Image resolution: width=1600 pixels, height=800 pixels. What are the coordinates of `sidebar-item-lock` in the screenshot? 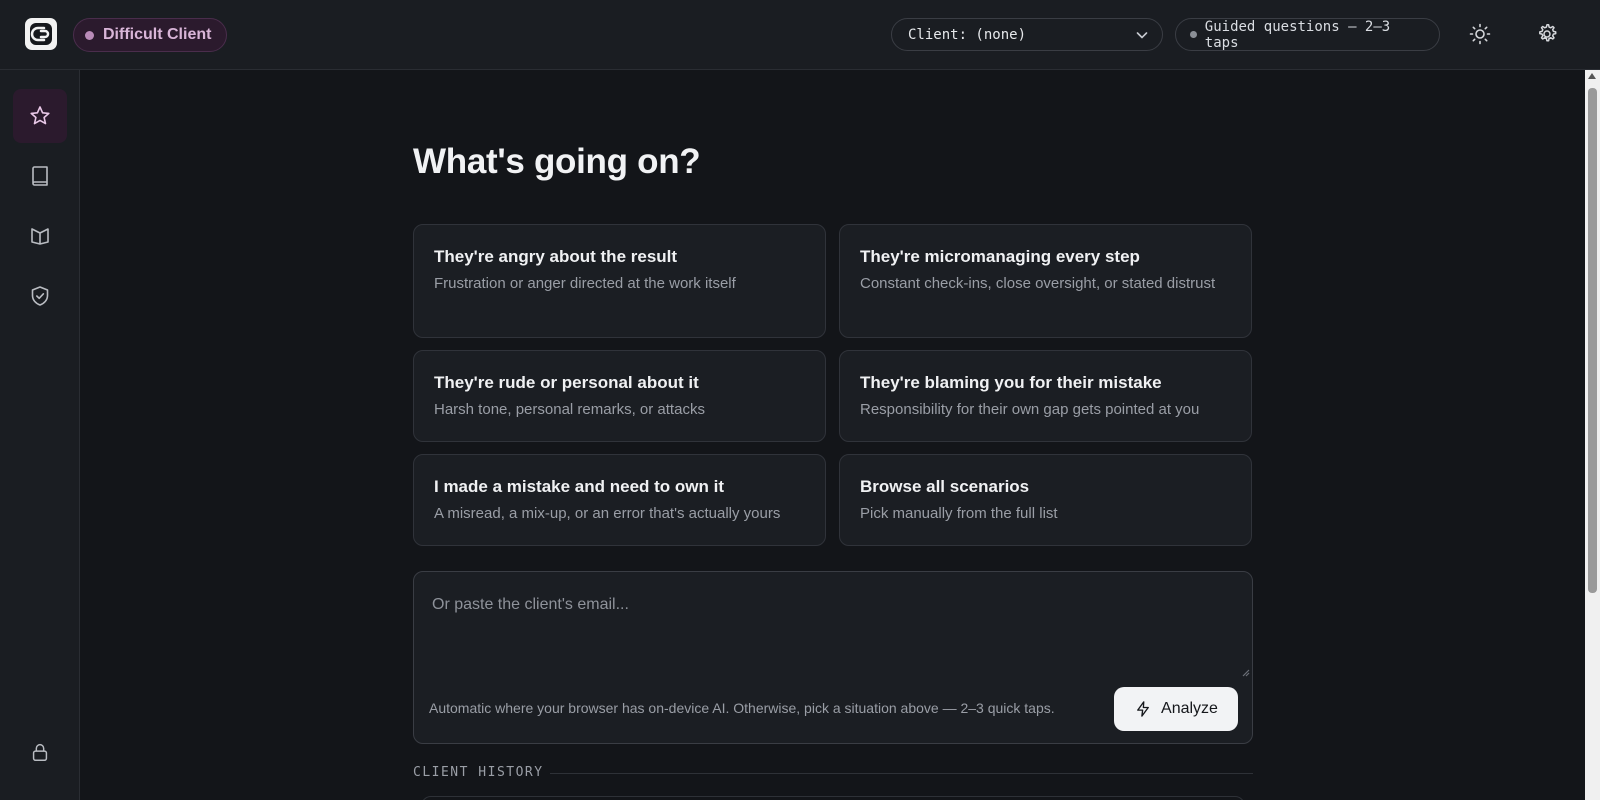 It's located at (40, 752).